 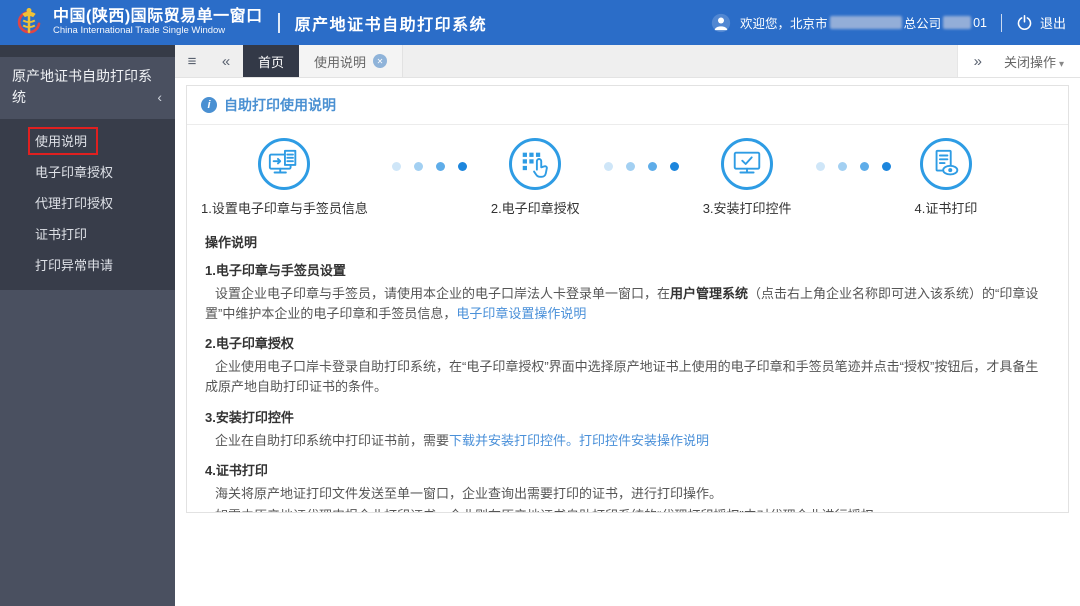 I want to click on hamburger-icon: ≡, so click(x=192, y=61).